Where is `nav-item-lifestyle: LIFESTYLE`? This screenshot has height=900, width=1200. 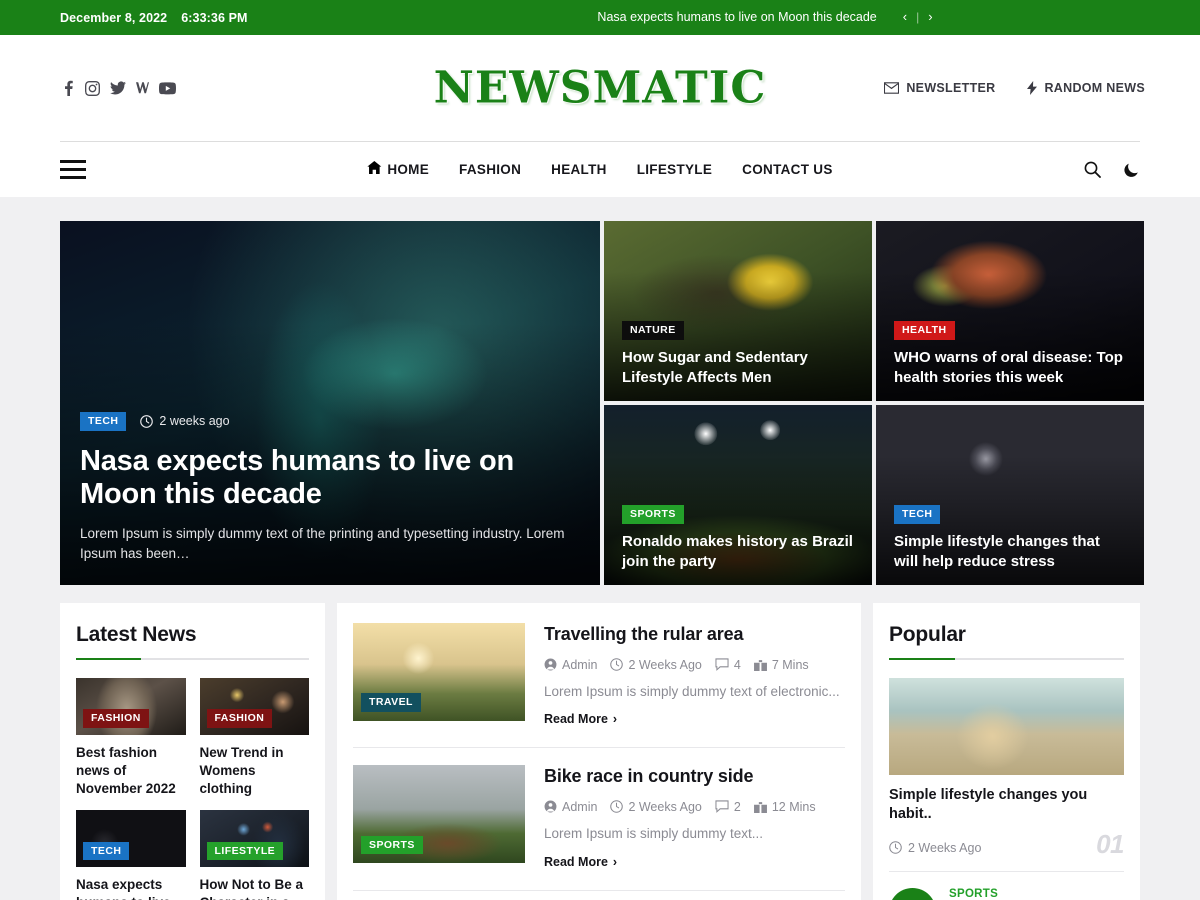
nav-item-lifestyle: LIFESTYLE is located at coordinates (674, 169).